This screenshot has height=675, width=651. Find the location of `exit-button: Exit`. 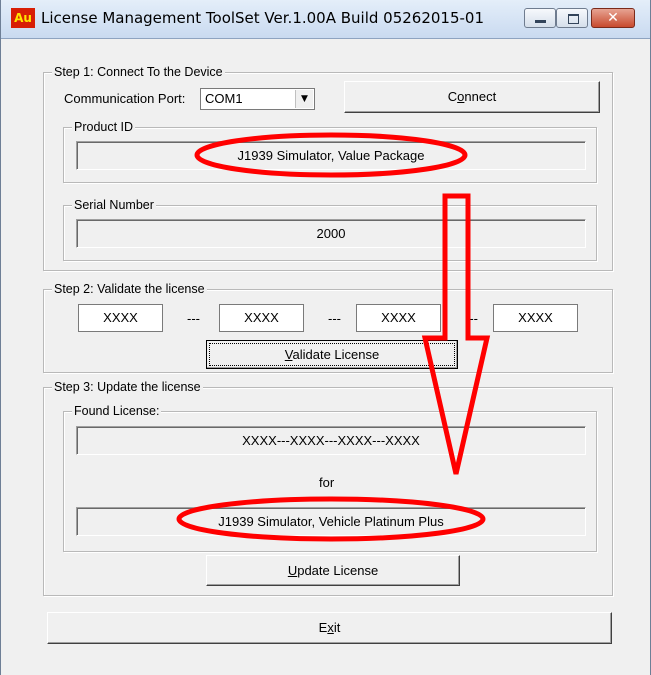

exit-button: Exit is located at coordinates (329, 628).